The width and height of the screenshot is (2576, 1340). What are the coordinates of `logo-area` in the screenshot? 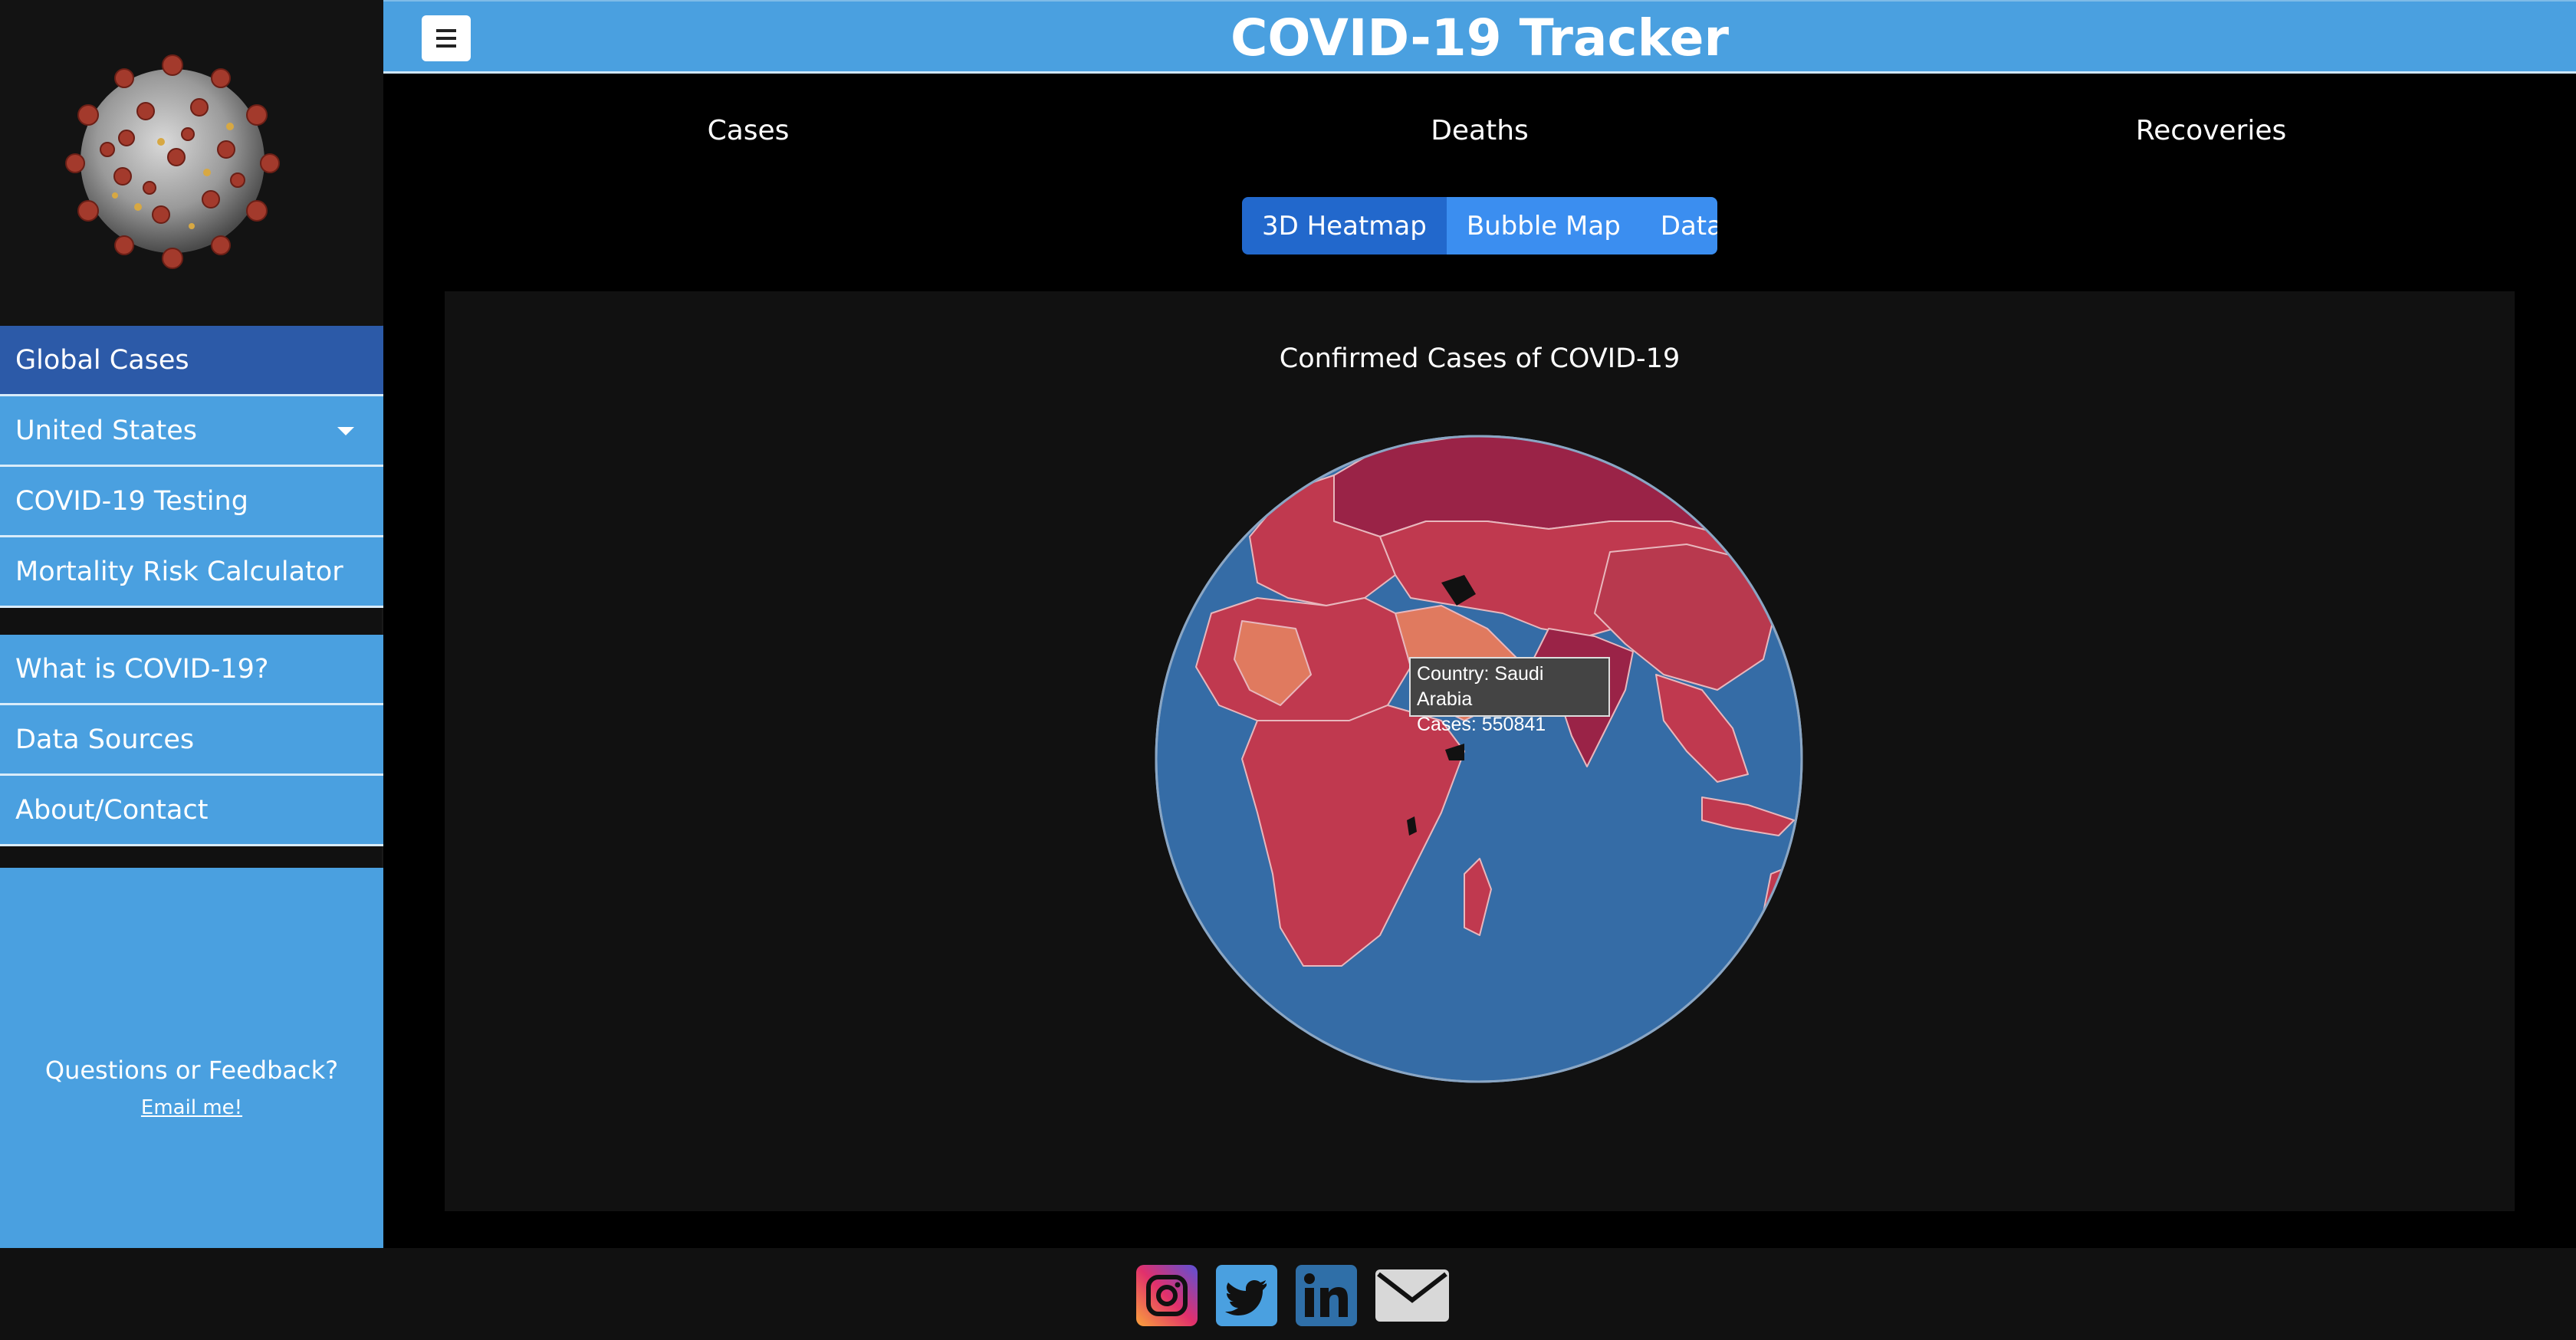 It's located at (192, 162).